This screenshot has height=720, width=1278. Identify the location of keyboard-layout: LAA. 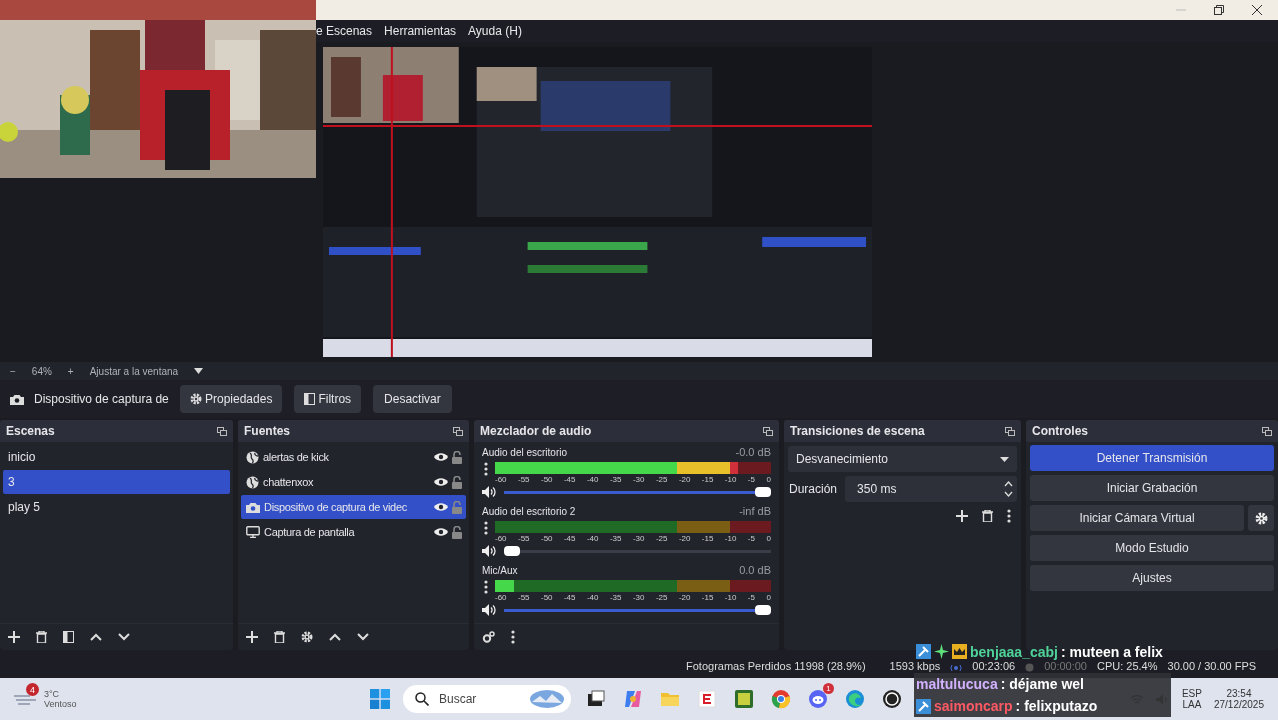
(1192, 704).